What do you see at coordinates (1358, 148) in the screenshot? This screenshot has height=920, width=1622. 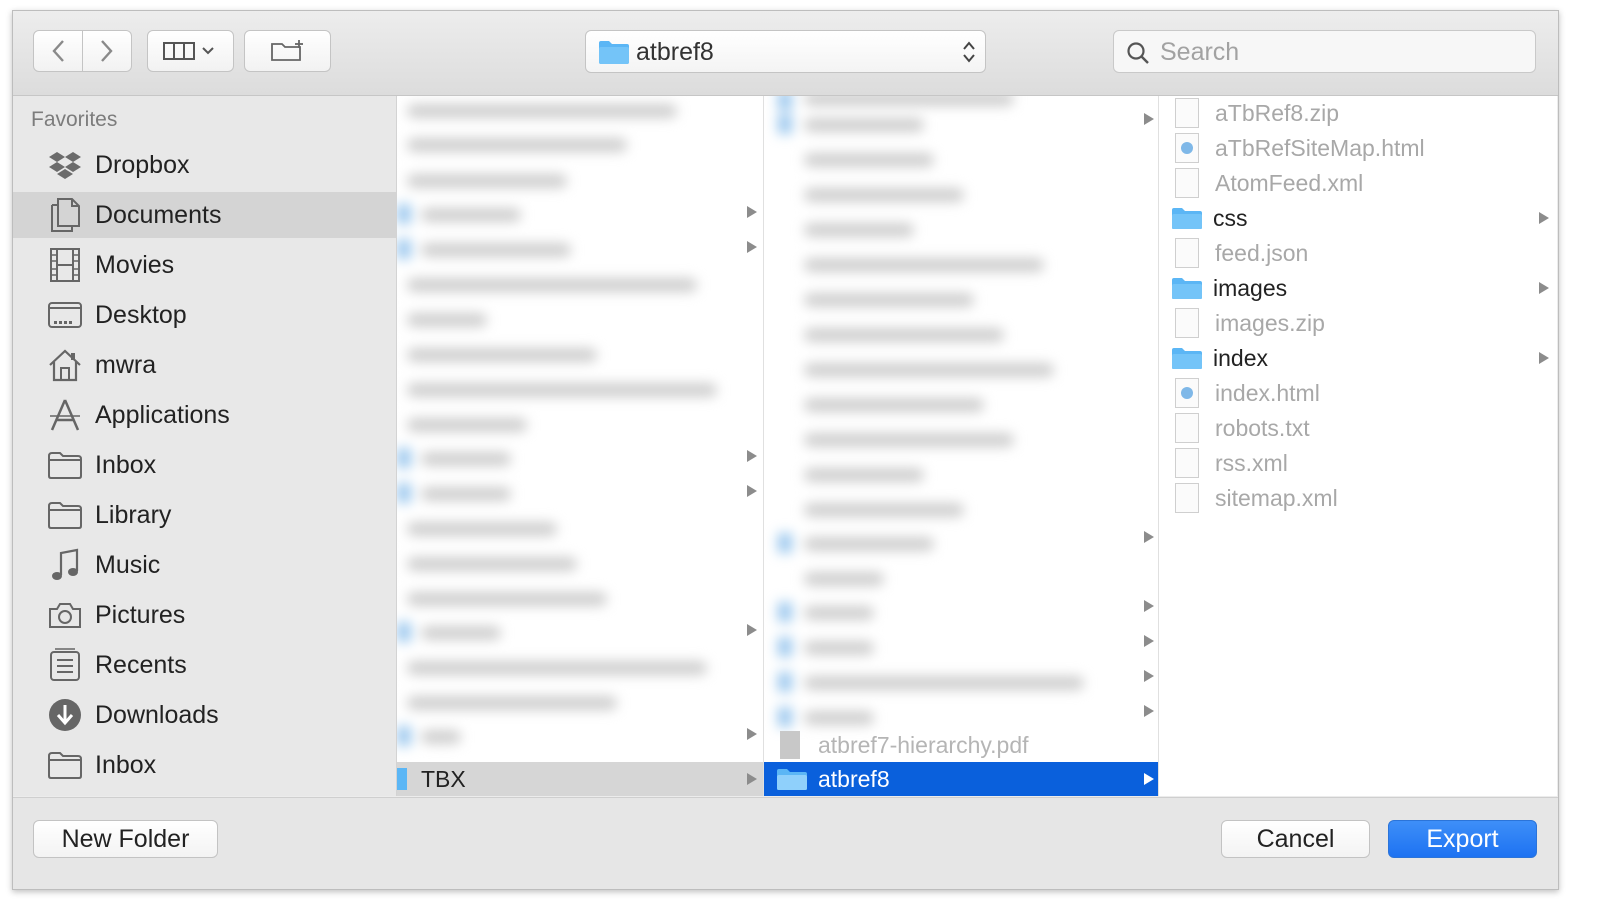 I see `list-item: aTbRefSiteMap.html` at bounding box center [1358, 148].